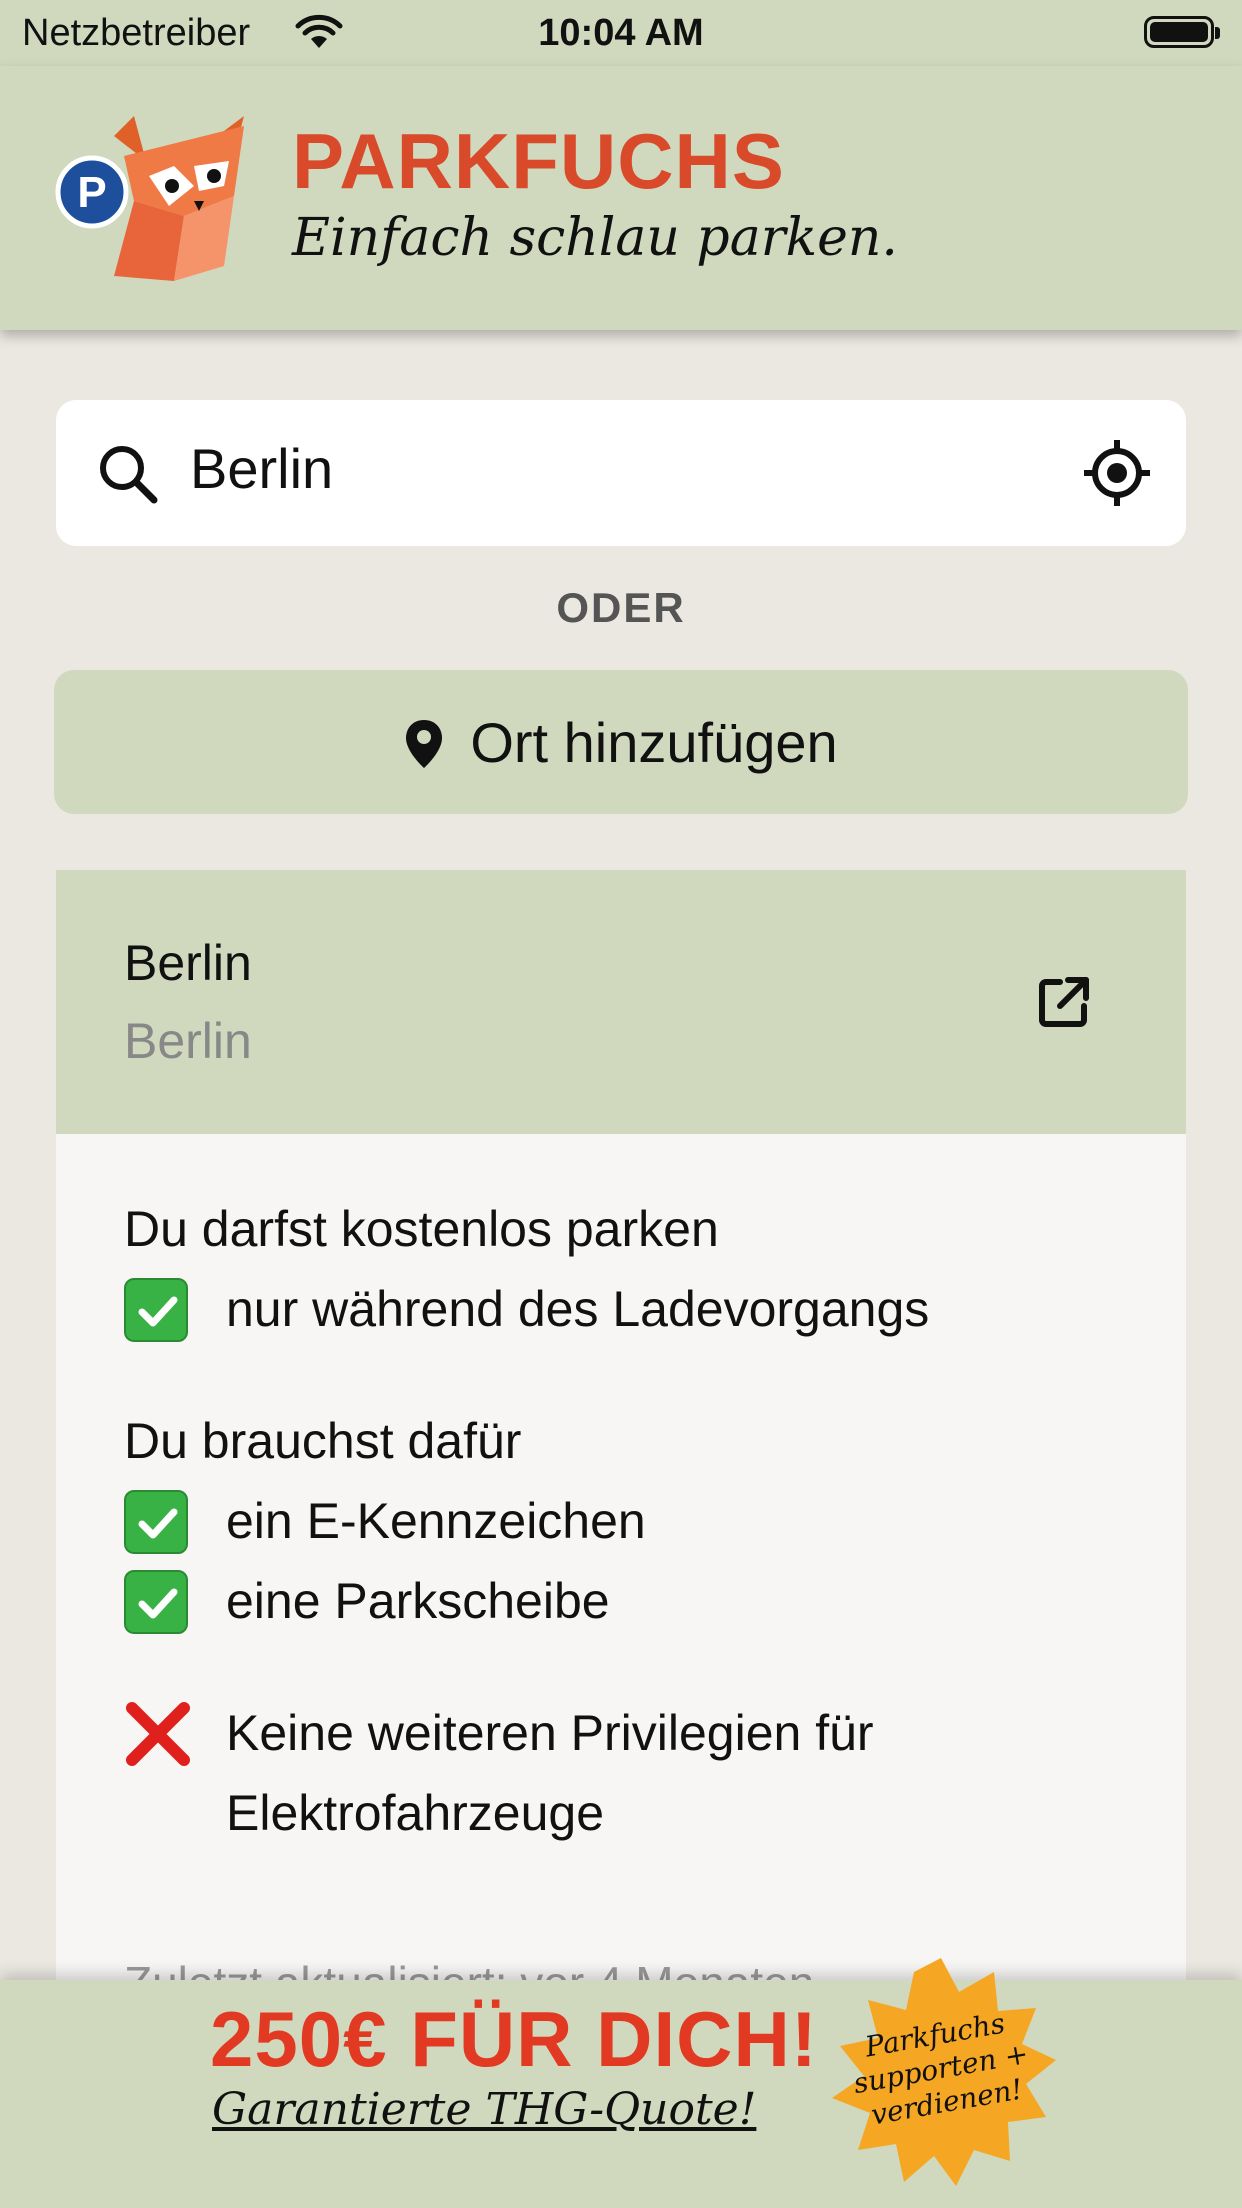 Image resolution: width=1242 pixels, height=2208 pixels. Describe the element at coordinates (261, 468) in the screenshot. I see `search-input-value: Berlin` at that location.